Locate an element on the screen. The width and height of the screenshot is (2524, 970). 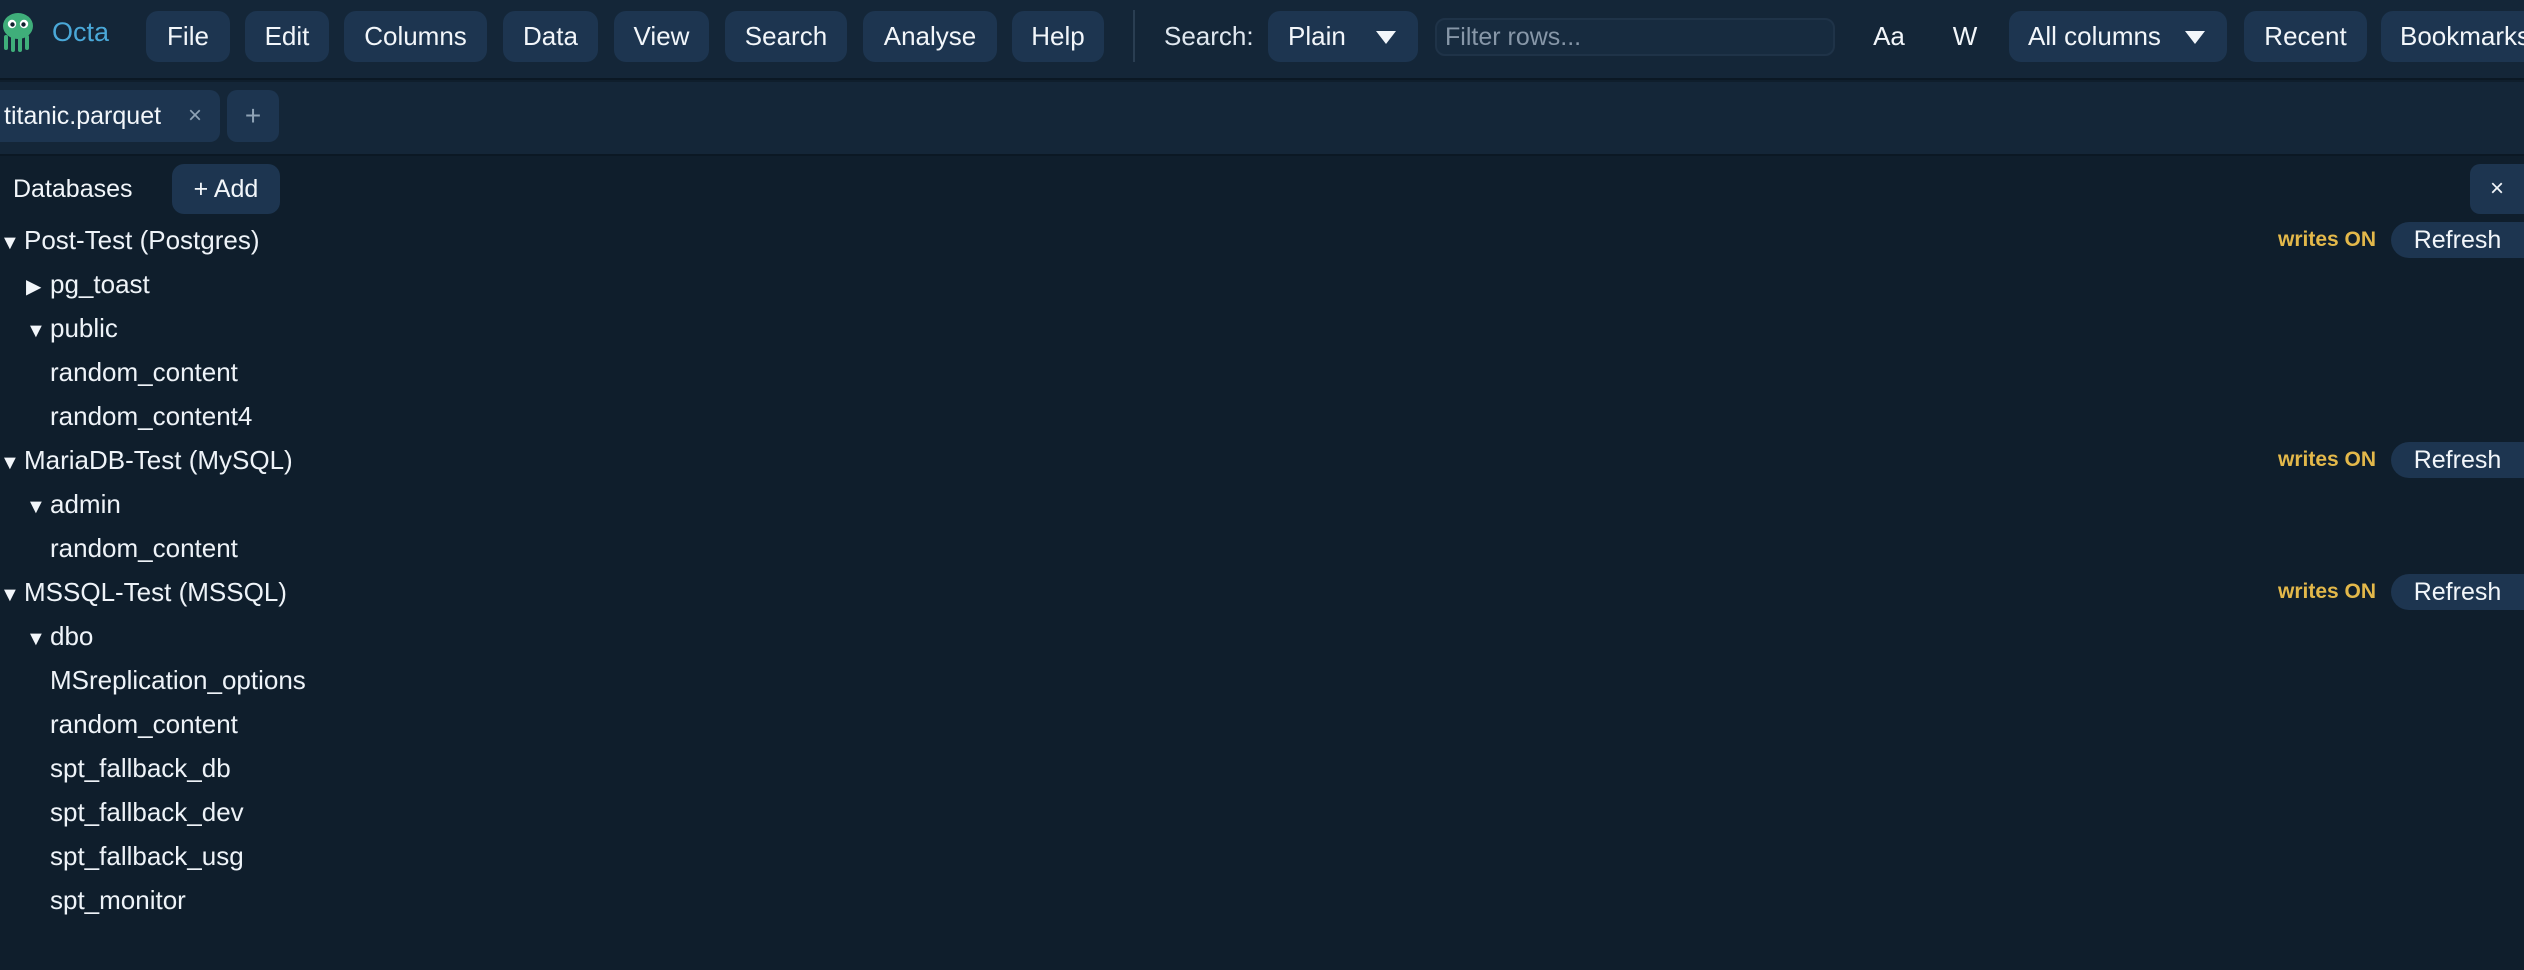
search-mode-value: Plain is located at coordinates (1317, 36).